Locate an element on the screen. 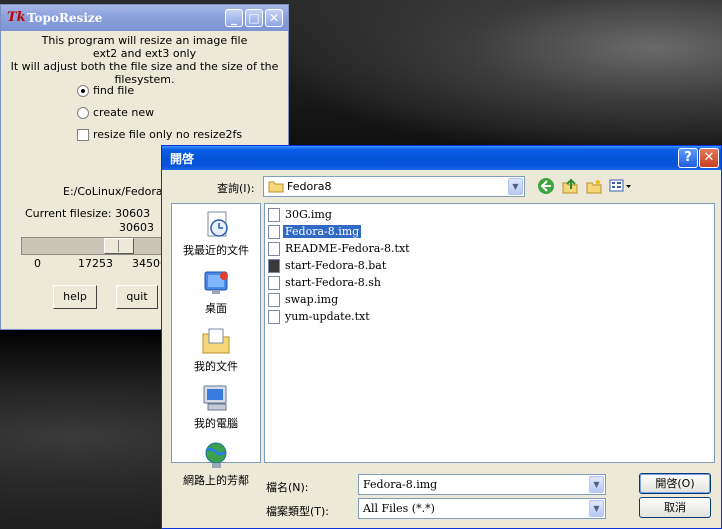 Image resolution: width=722 pixels, height=529 pixels. places-bar: 我最近的文件 桌面 我的文件 我的電腦 網路上的芳鄰 is located at coordinates (216, 345).